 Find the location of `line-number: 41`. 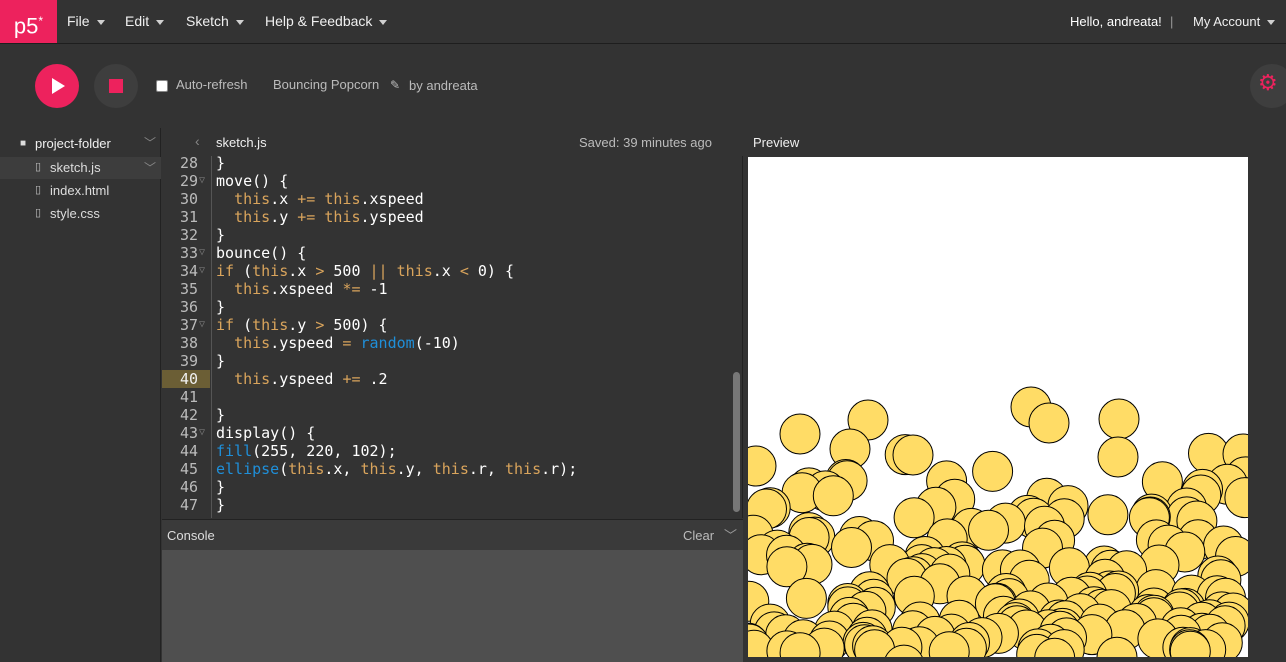

line-number: 41 is located at coordinates (188, 397).